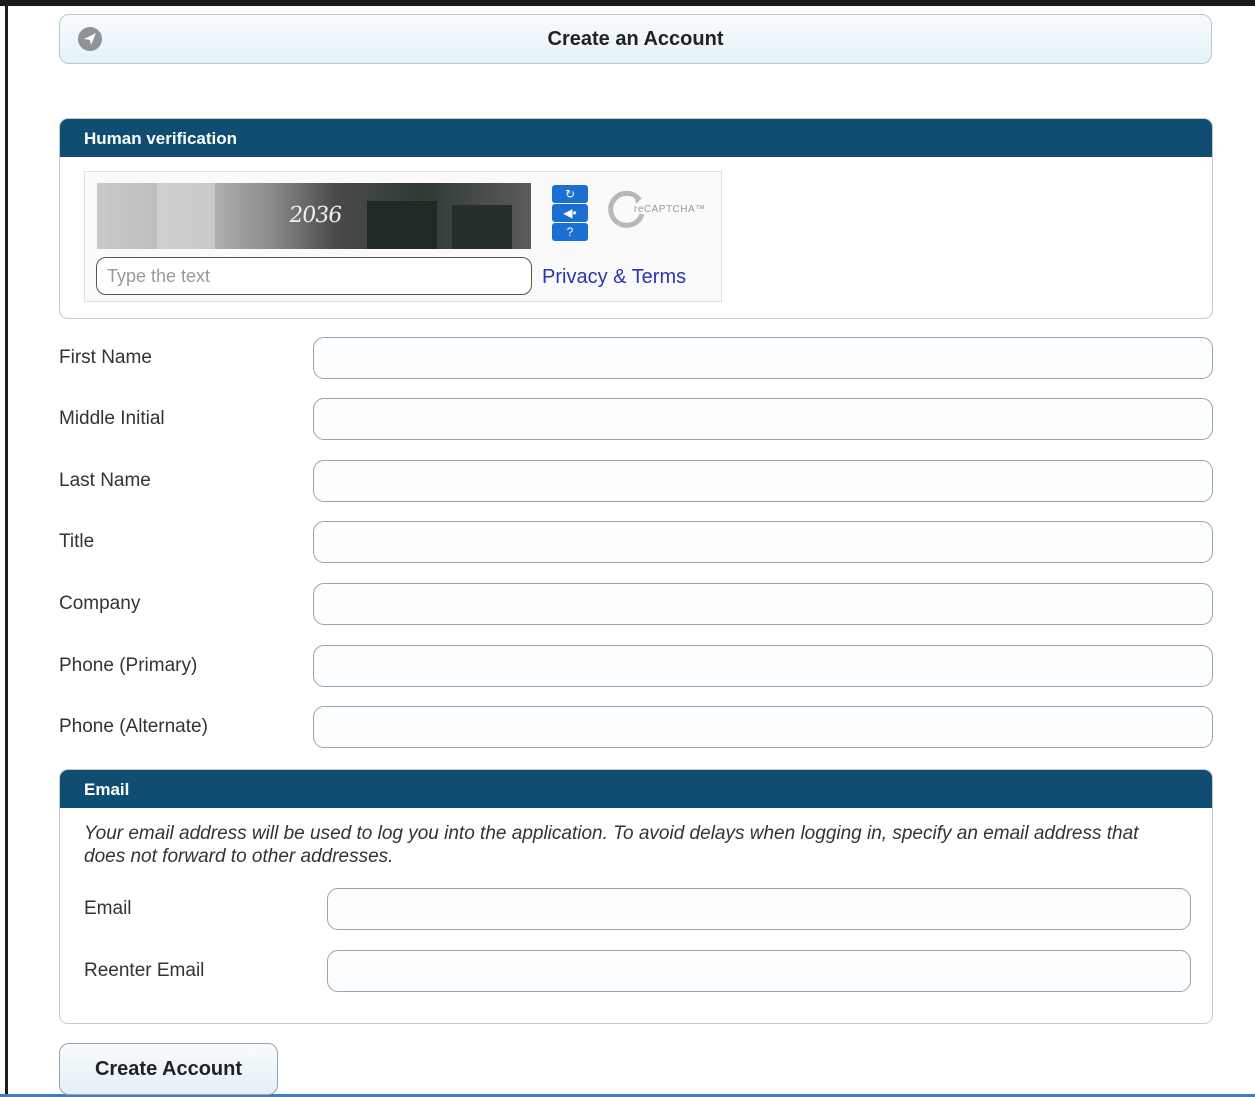 The image size is (1255, 1097). What do you see at coordinates (636, 138) in the screenshot?
I see `human-verification-heading: Human verification` at bounding box center [636, 138].